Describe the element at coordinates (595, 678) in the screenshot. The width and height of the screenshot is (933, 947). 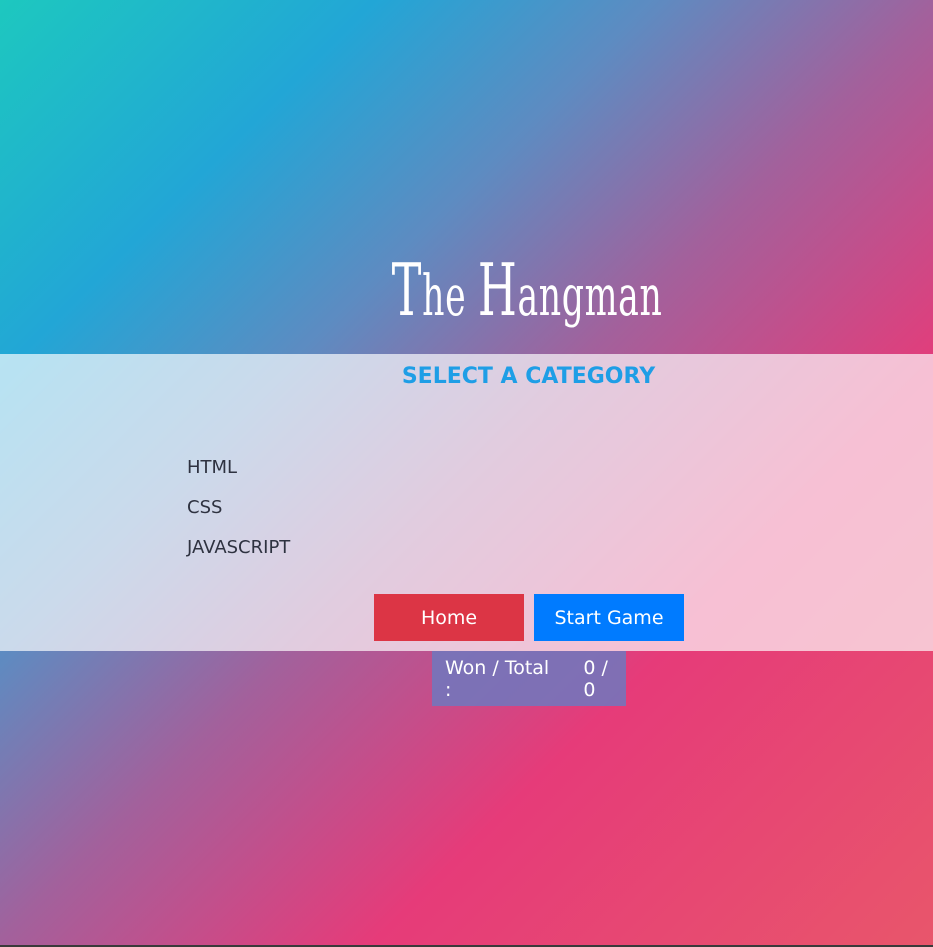
I see `score-value: 0 / 0` at that location.